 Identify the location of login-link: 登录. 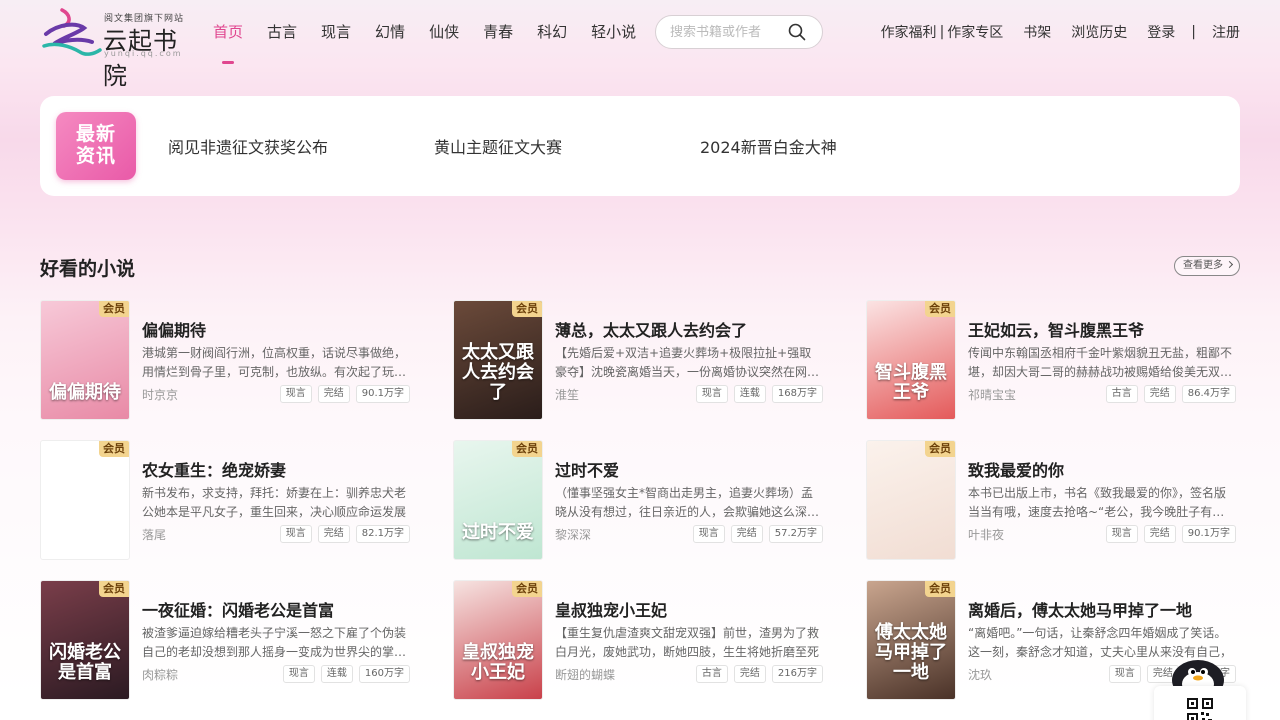
(1161, 32).